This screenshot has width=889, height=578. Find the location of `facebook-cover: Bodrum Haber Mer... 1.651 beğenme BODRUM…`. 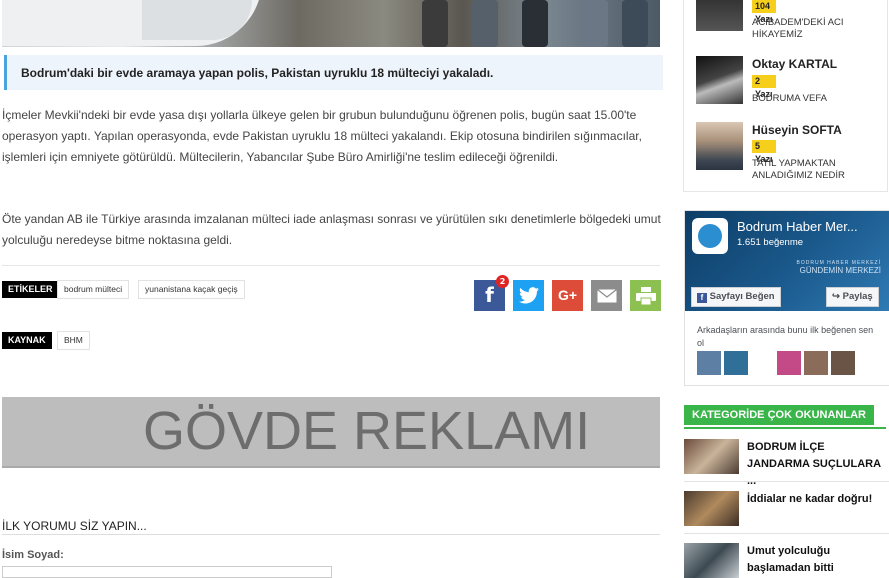

facebook-cover: Bodrum Haber Mer... 1.651 beğenme BODRUM… is located at coordinates (787, 261).